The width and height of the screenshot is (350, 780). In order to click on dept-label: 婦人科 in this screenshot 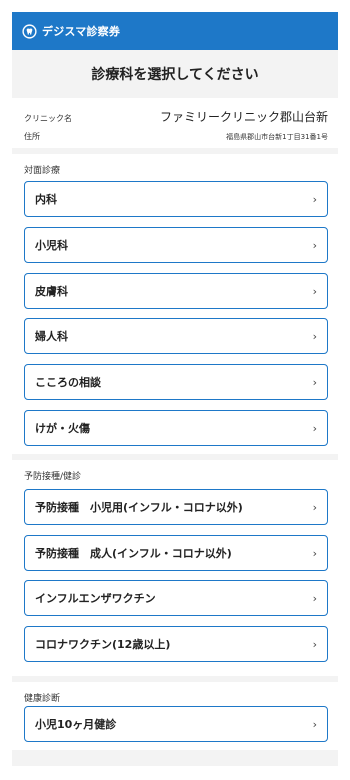, I will do `click(51, 336)`.